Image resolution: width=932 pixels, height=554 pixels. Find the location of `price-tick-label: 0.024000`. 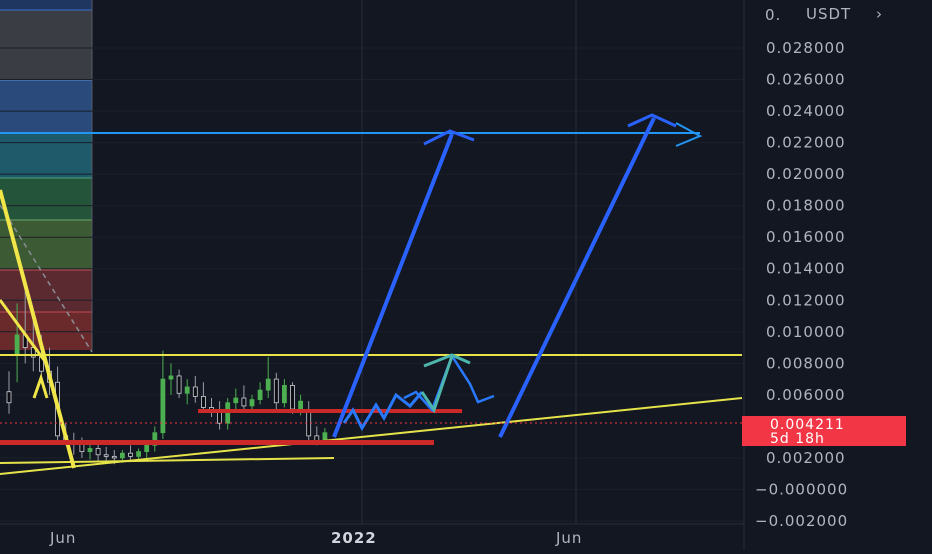

price-tick-label: 0.024000 is located at coordinates (806, 111).